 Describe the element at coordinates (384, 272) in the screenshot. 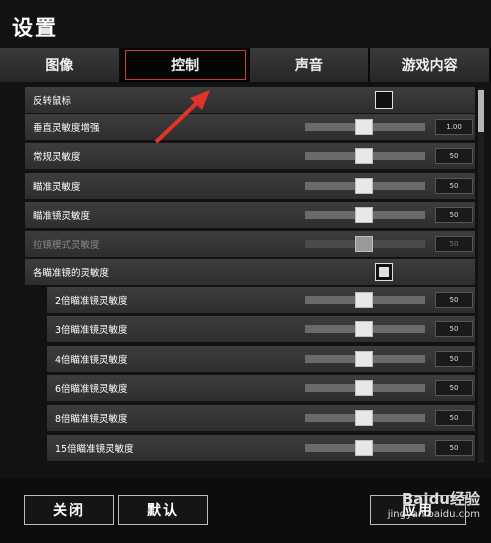

I see `per-scope-sensitivity-checkbox` at that location.